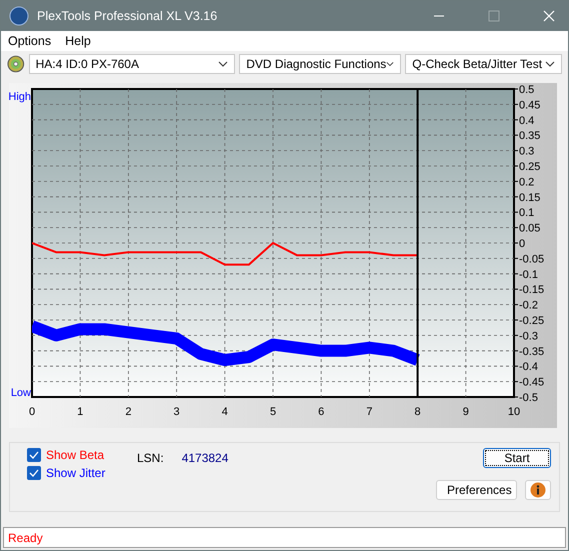  I want to click on y-tick-label: 0.2, so click(526, 182).